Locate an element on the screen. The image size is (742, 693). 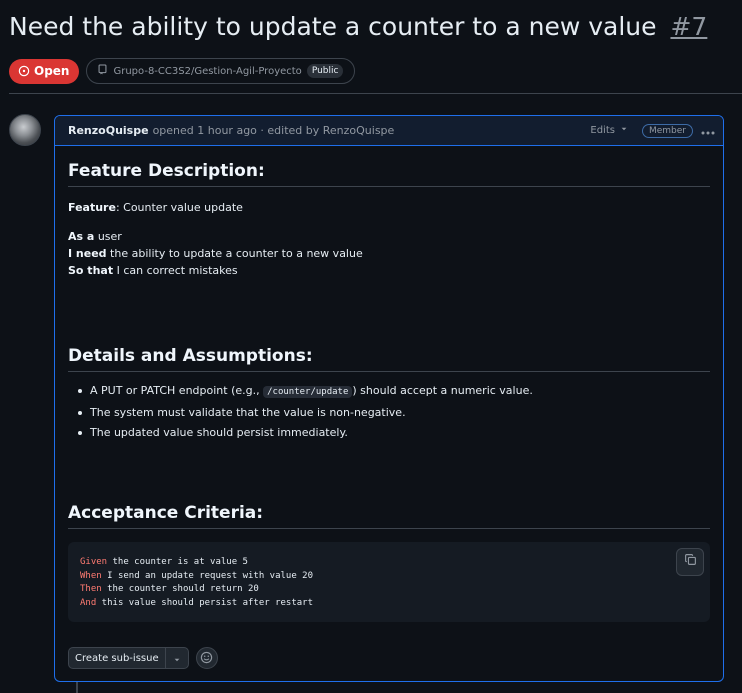
author-avatar is located at coordinates (25, 130).